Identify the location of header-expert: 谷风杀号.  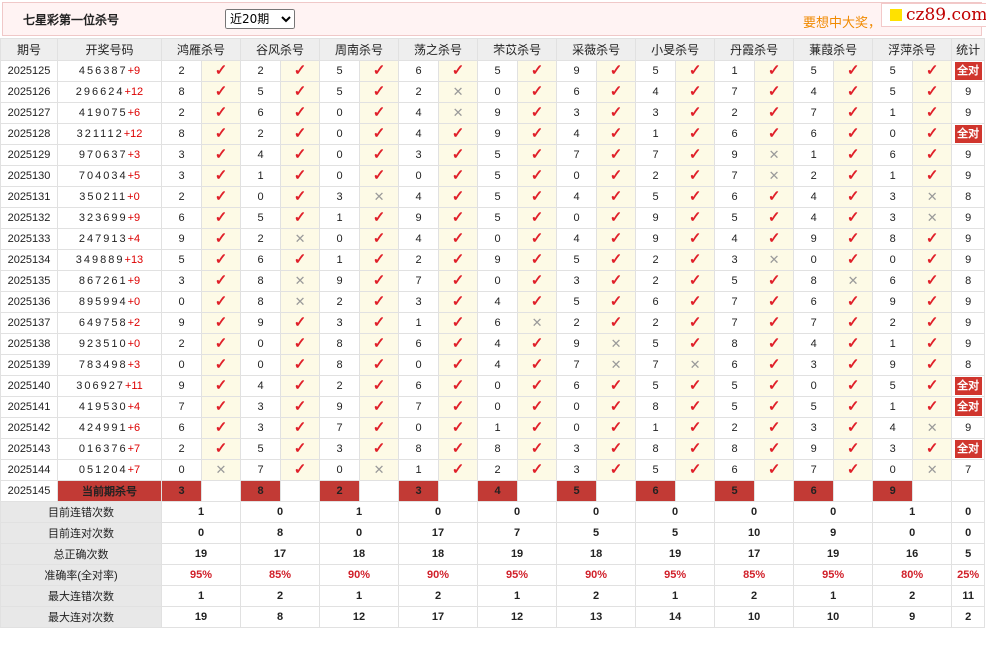
(280, 49).